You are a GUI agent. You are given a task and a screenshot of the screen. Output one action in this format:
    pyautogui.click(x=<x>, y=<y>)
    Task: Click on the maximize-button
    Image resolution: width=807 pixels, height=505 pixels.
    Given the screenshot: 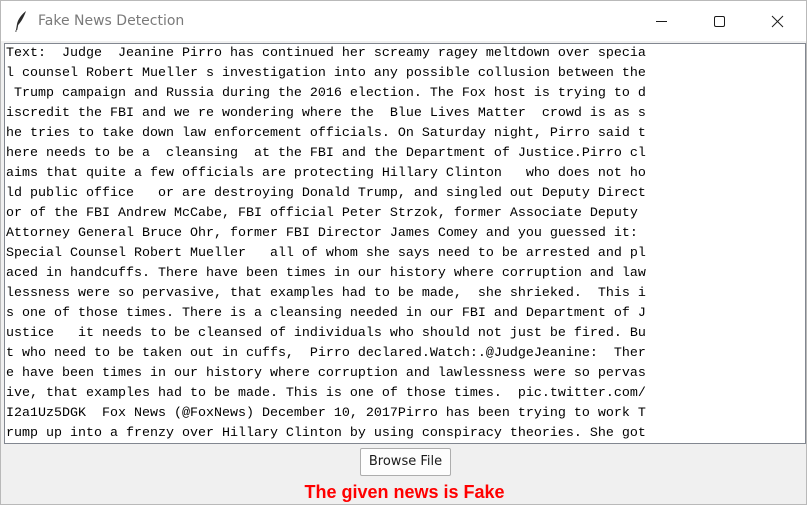 What is the action you would take?
    pyautogui.click(x=719, y=21)
    